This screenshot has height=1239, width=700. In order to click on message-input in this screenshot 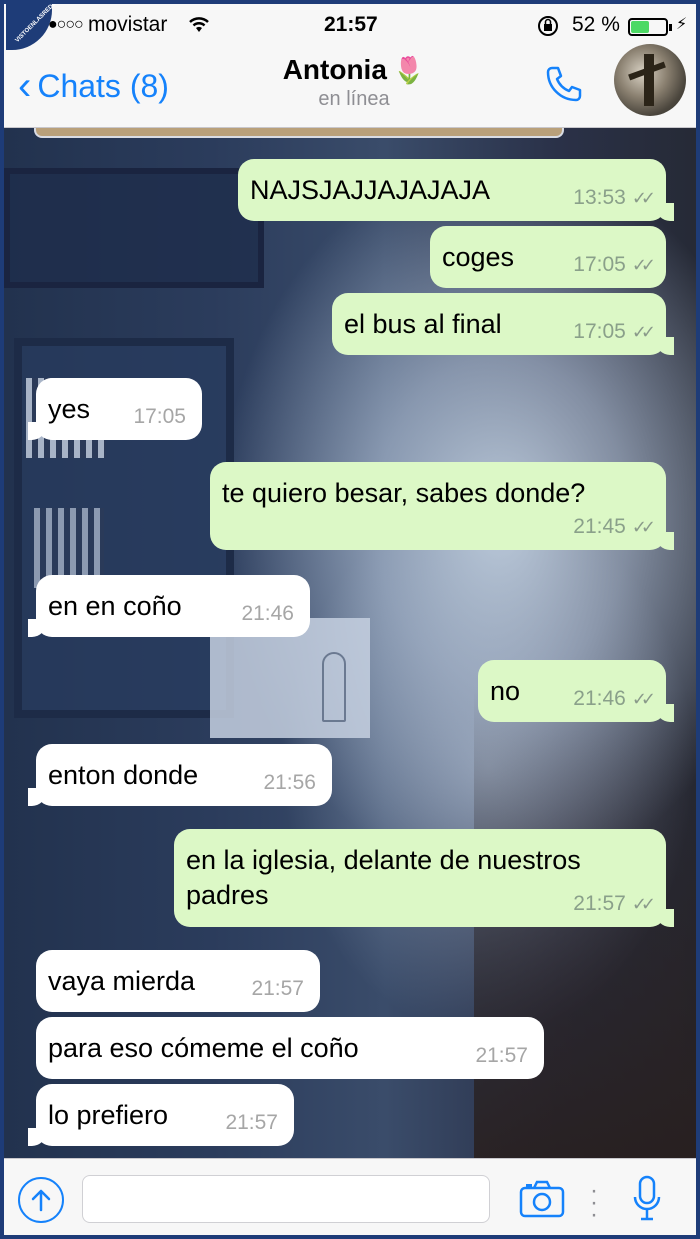, I will do `click(286, 1199)`.